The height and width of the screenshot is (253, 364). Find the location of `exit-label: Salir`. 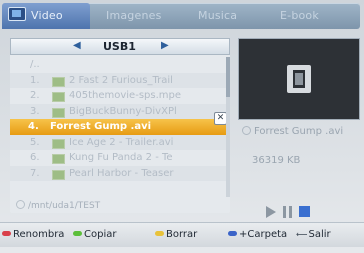

exit-label: Salir is located at coordinates (319, 234).